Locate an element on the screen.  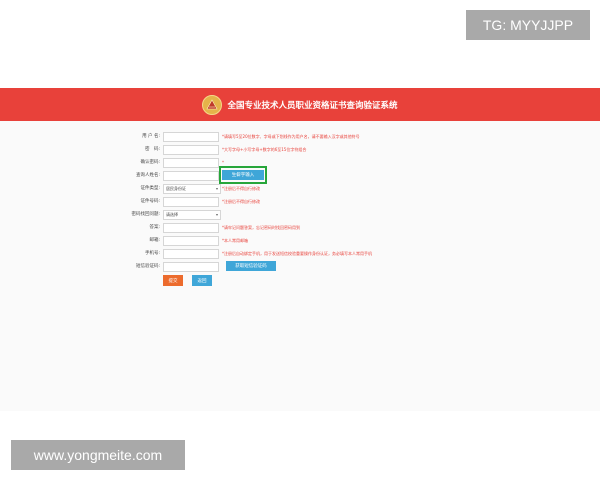
phone-input is located at coordinates (191, 254).